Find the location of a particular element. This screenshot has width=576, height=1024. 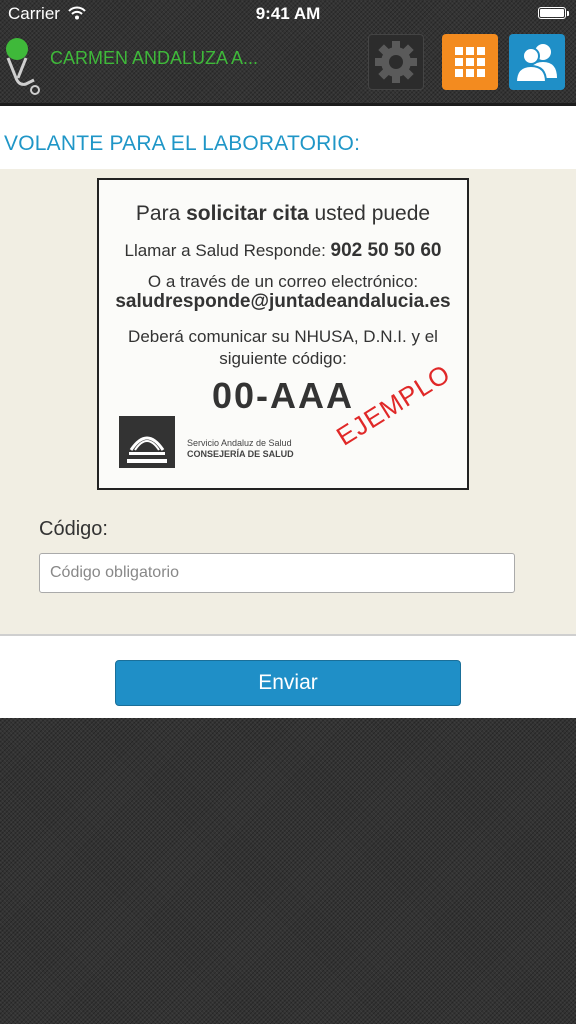

card-phone-line: Llamar a Salud Responde: 902 50 50 60 is located at coordinates (283, 250).